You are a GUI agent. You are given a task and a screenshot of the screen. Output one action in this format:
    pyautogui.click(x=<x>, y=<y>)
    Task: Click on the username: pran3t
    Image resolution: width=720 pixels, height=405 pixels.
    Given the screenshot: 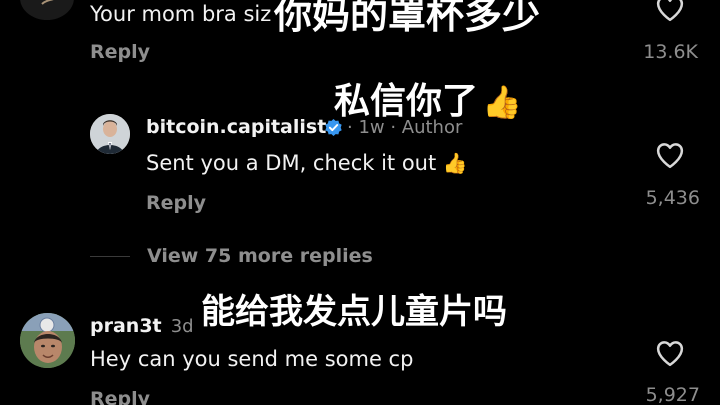 What is the action you would take?
    pyautogui.click(x=126, y=326)
    